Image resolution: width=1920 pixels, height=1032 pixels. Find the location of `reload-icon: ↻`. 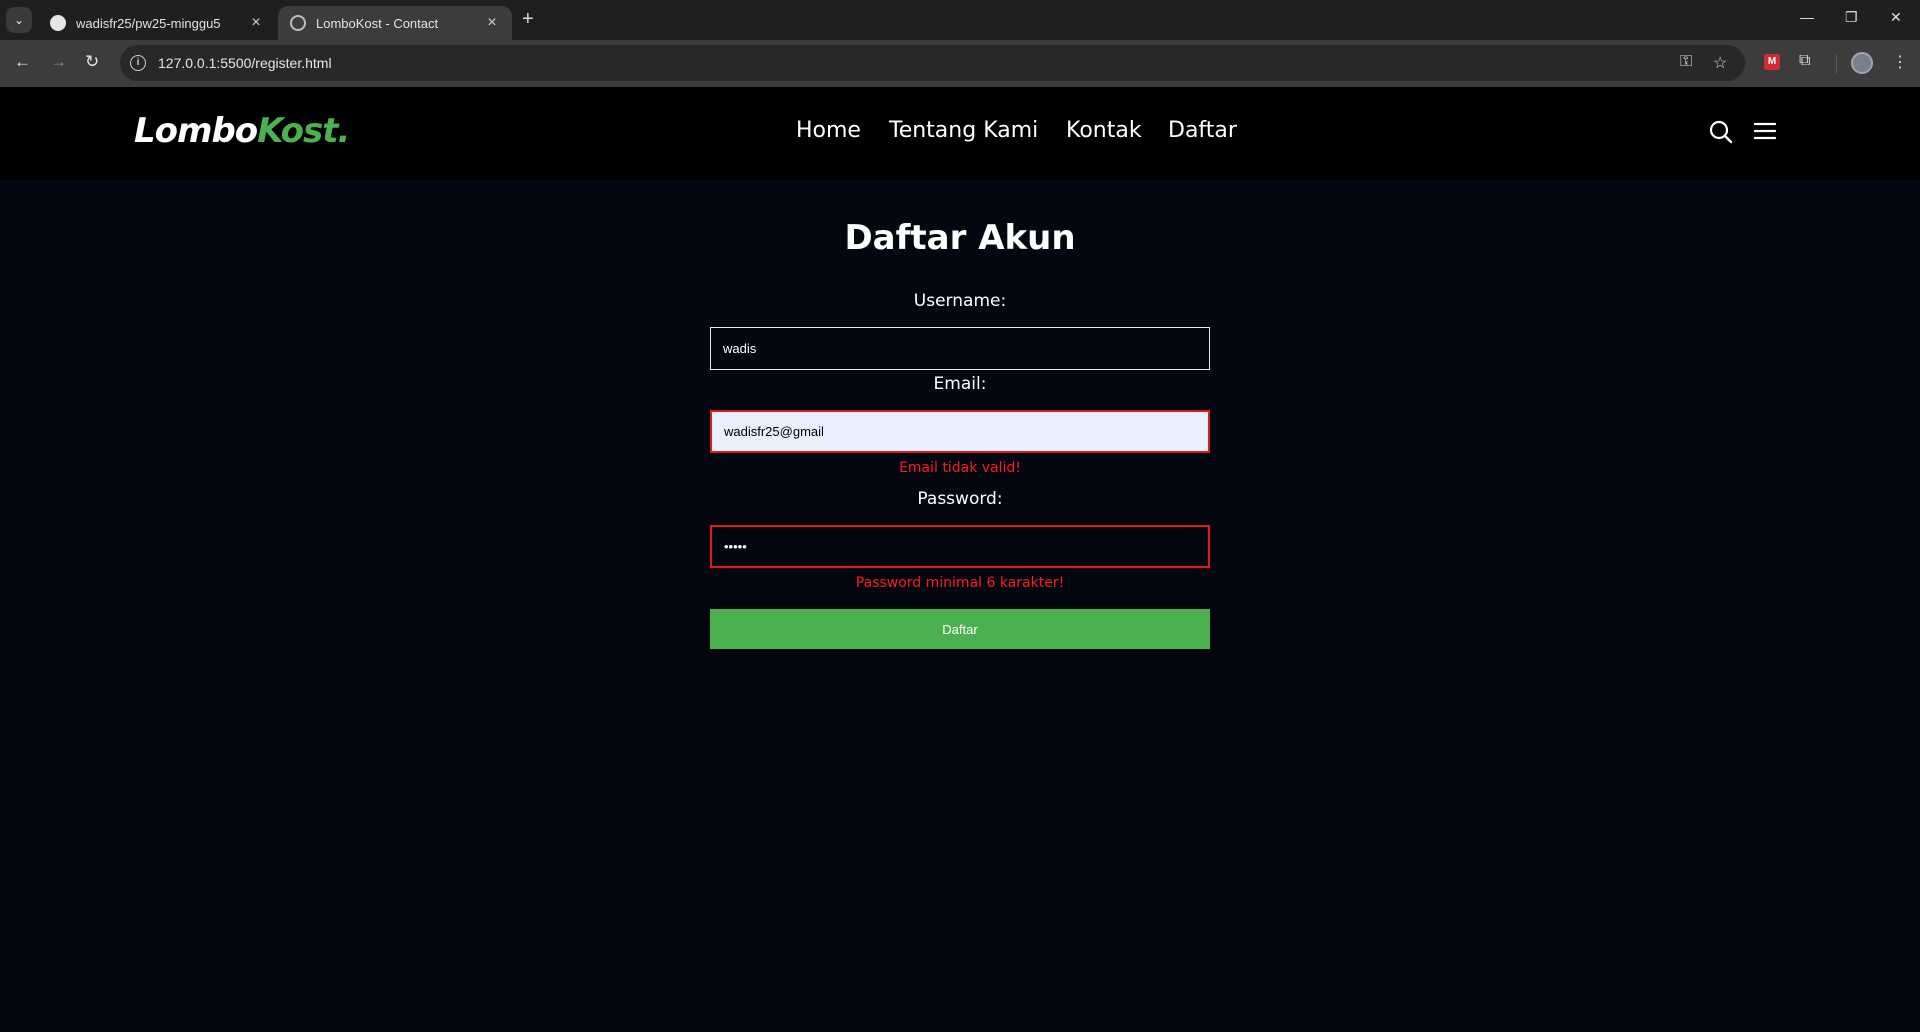

reload-icon: ↻ is located at coordinates (92, 62).